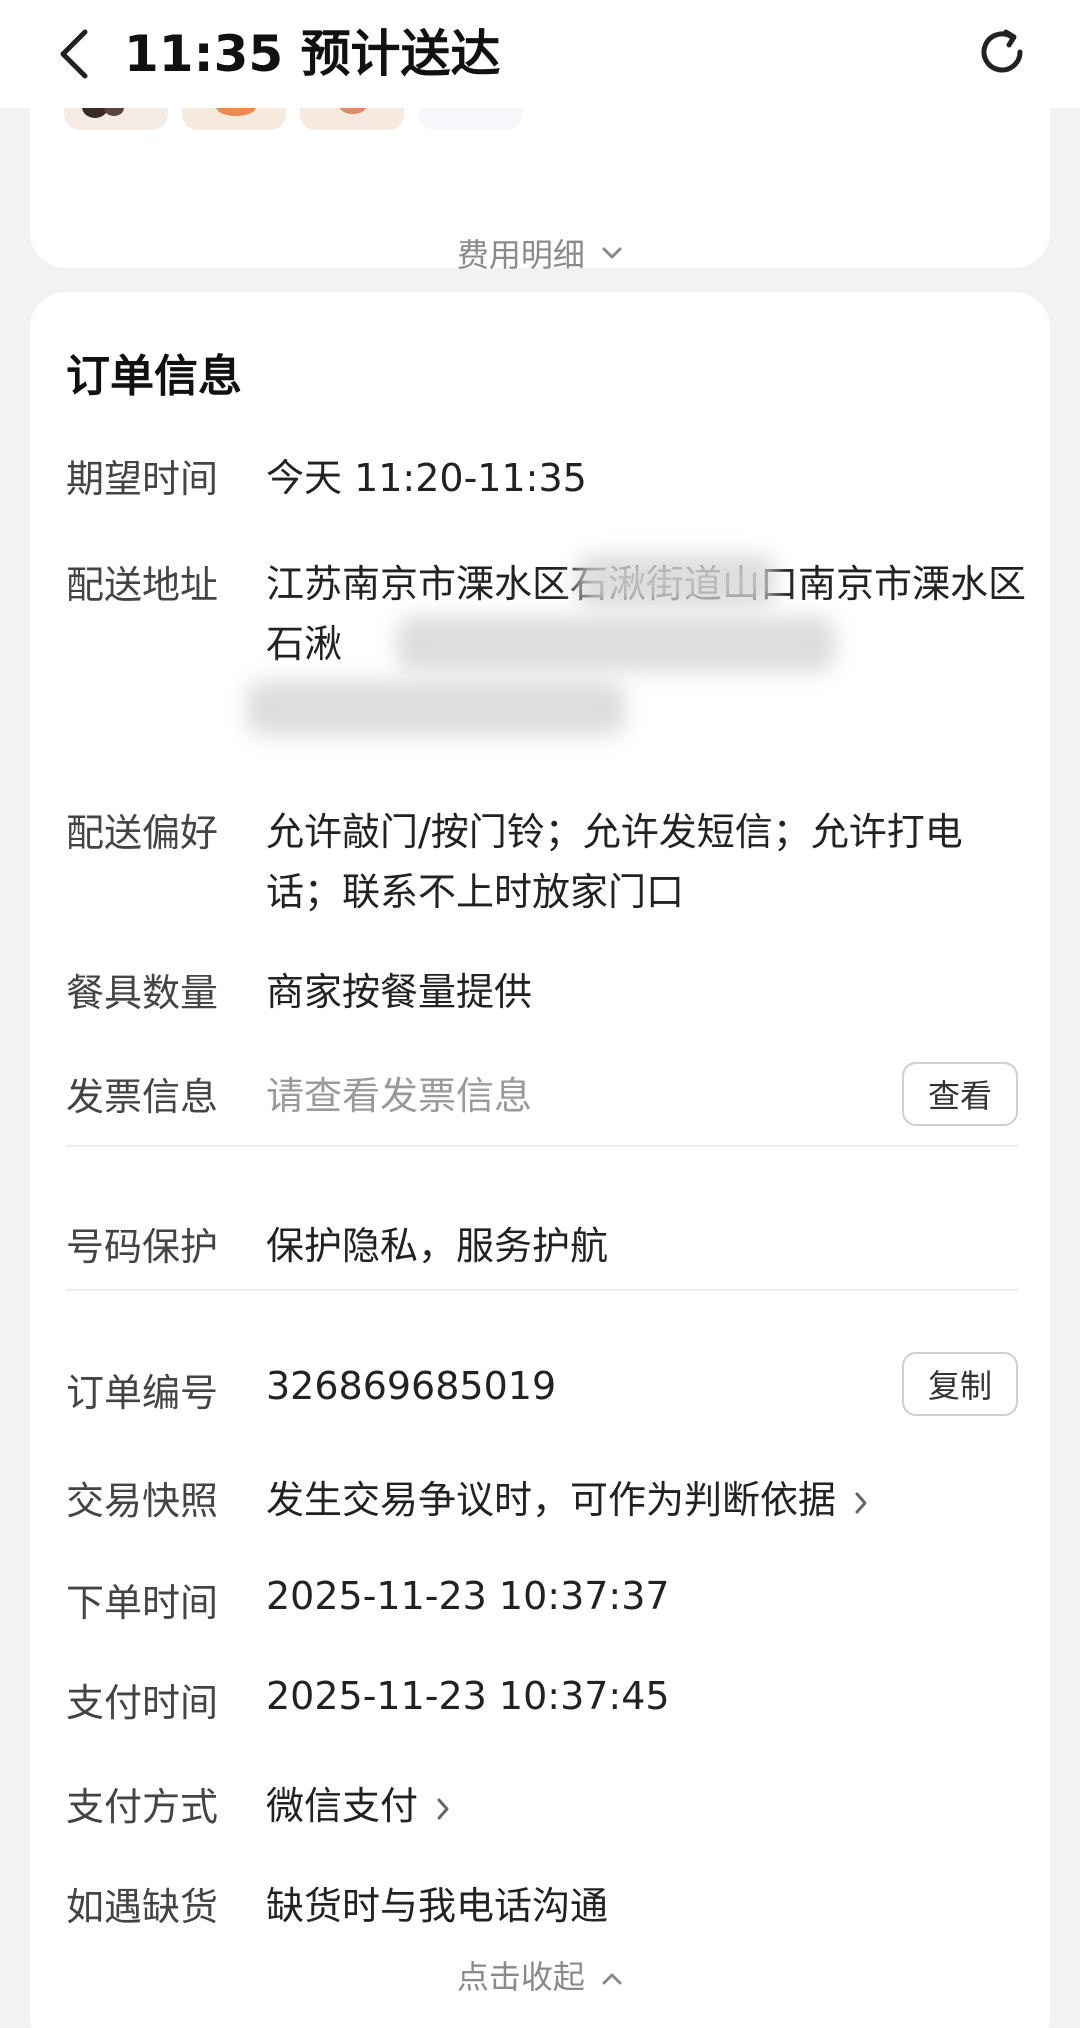 The height and width of the screenshot is (2028, 1080). I want to click on back-button, so click(74, 54).